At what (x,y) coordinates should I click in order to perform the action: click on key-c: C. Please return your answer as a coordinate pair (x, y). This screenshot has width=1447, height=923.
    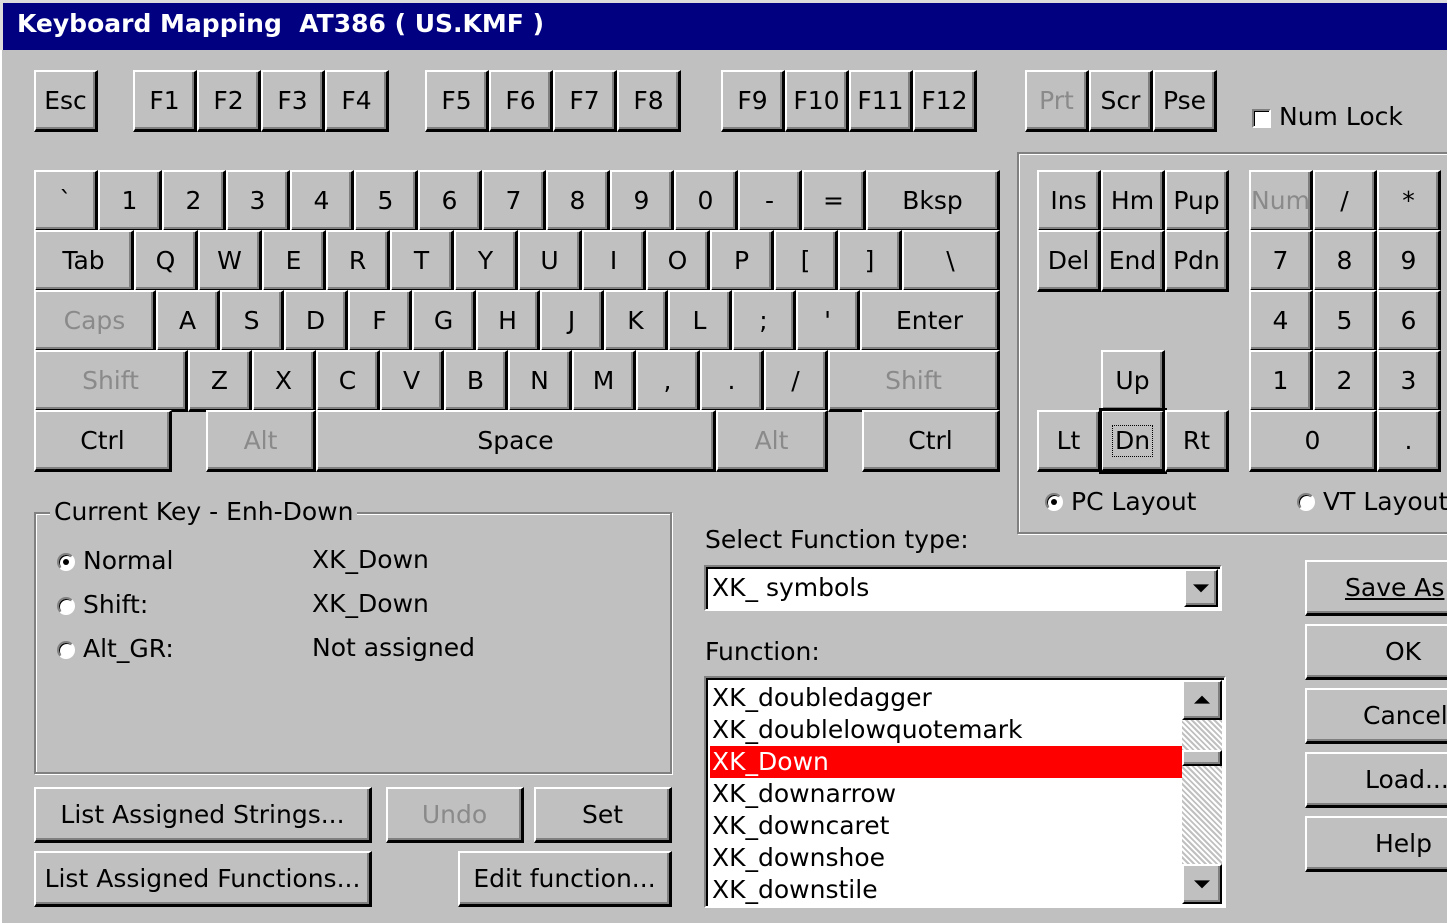
    Looking at the image, I should click on (348, 381).